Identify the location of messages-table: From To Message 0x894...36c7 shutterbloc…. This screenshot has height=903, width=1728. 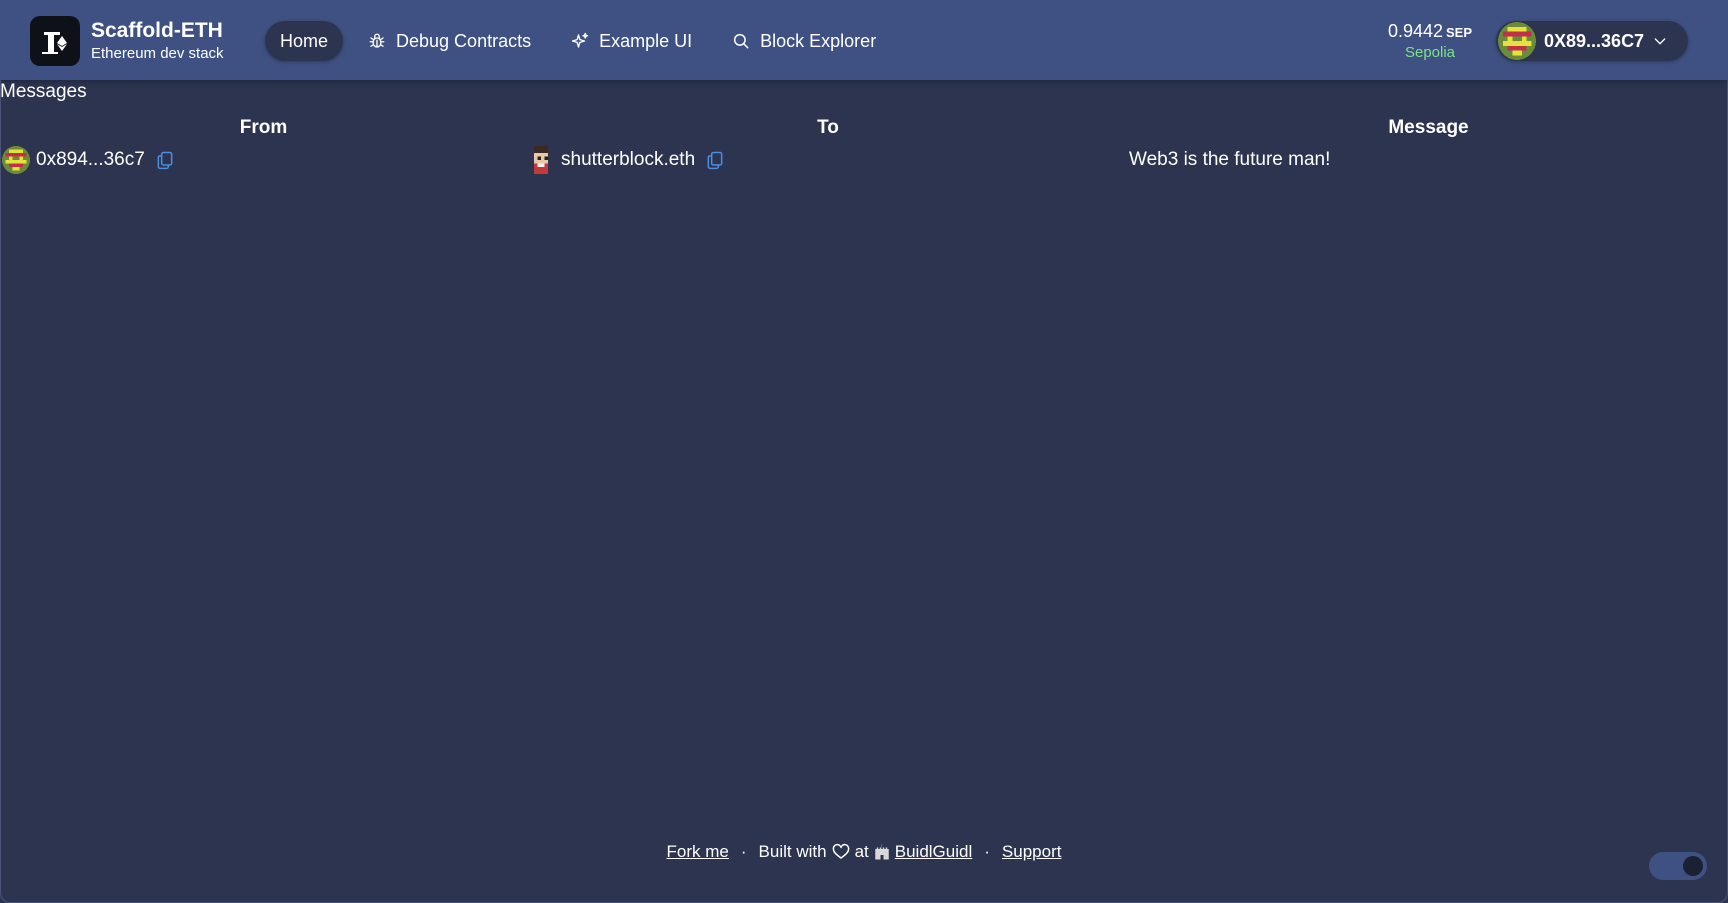
(864, 144).